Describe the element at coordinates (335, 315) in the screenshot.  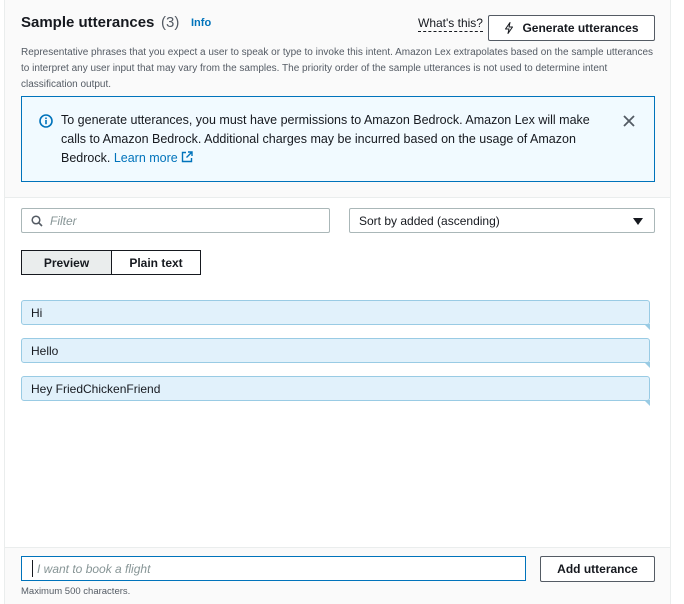
I see `utterance-item: Hi` at that location.